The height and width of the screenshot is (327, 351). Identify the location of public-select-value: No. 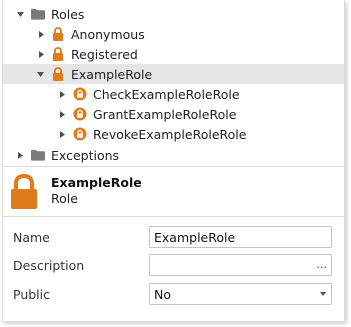
(162, 294).